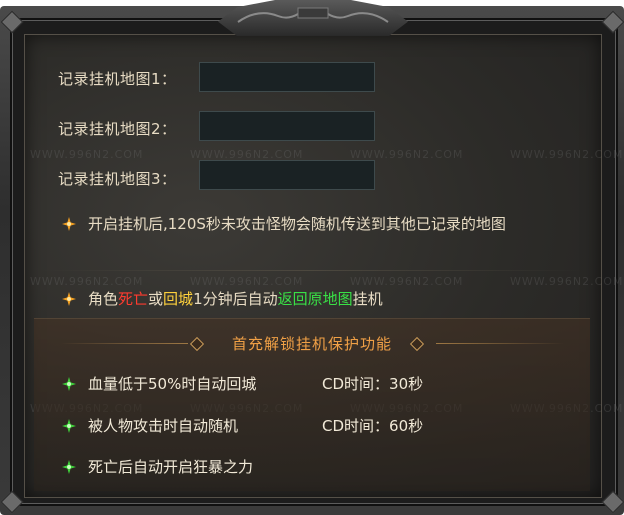  I want to click on feature-text: 被人物攻击时自动随机, so click(163, 426).